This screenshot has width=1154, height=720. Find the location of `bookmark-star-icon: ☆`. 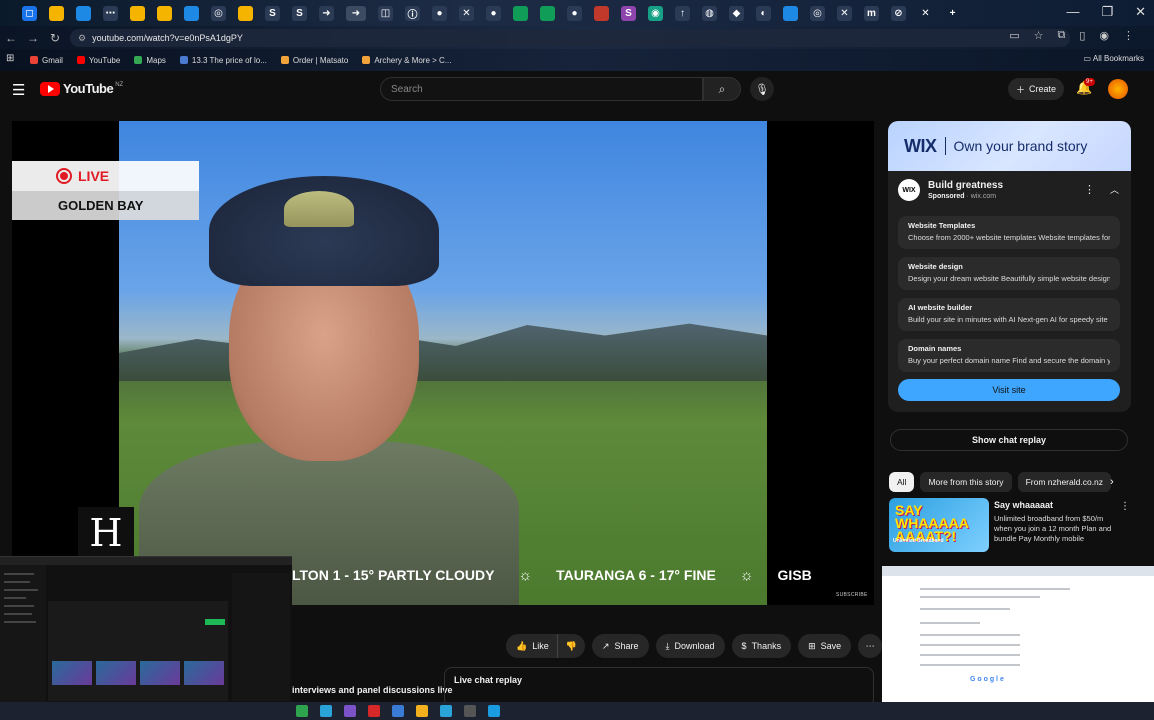

bookmark-star-icon: ☆ is located at coordinates (1039, 35).